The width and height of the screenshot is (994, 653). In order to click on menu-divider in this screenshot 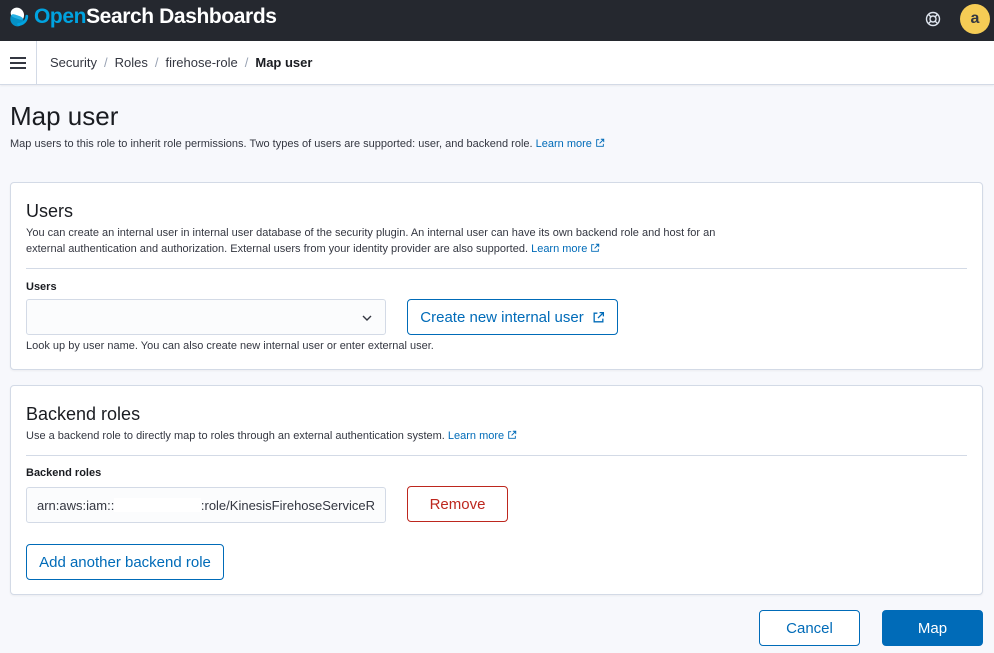, I will do `click(36, 62)`.